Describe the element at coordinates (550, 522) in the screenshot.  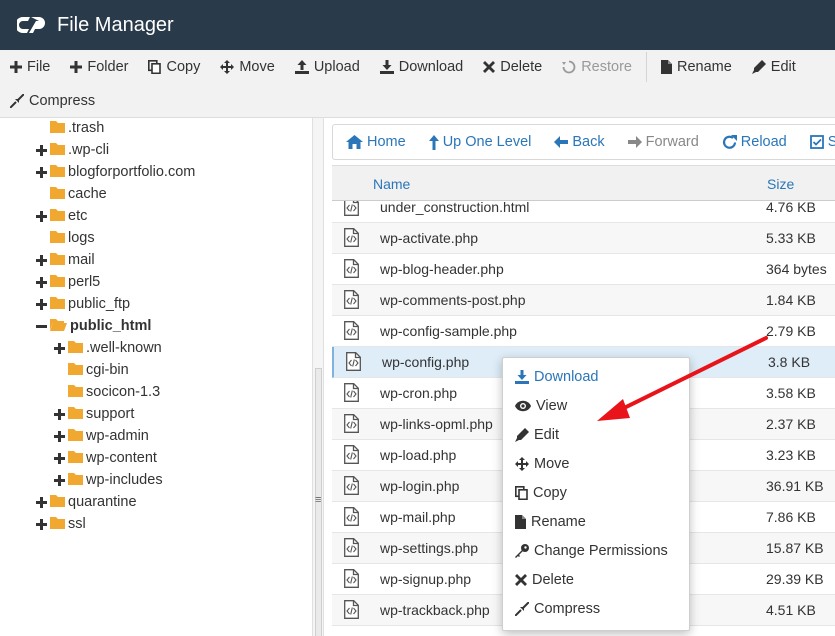
I see `context-menu-rename: Rename` at that location.